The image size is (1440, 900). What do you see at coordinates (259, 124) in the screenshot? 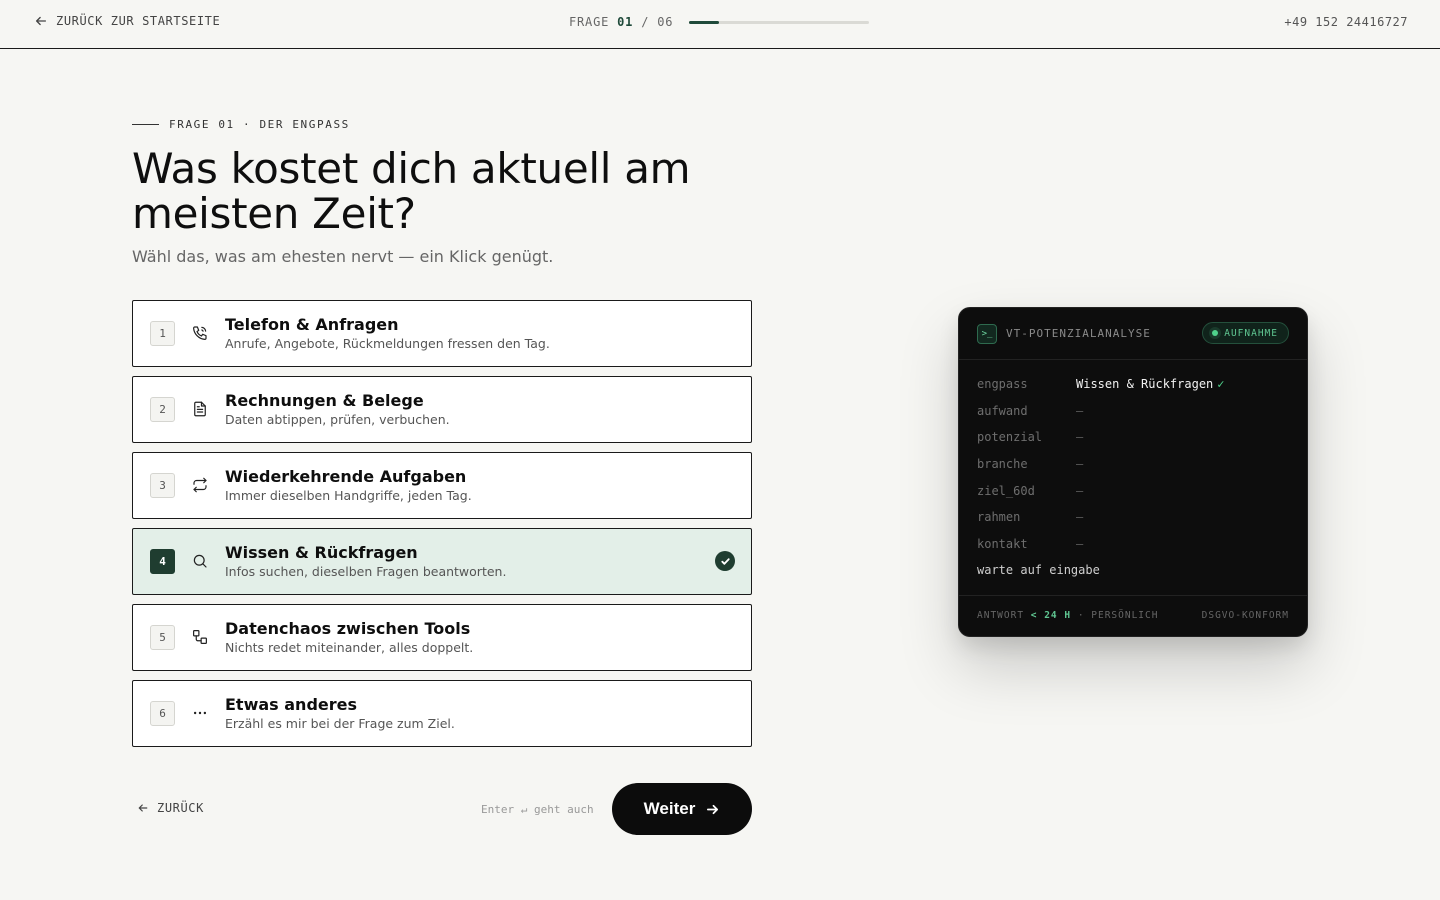
I see `eyebrow-text: FRAGE 01 · DER ENGPASS` at bounding box center [259, 124].